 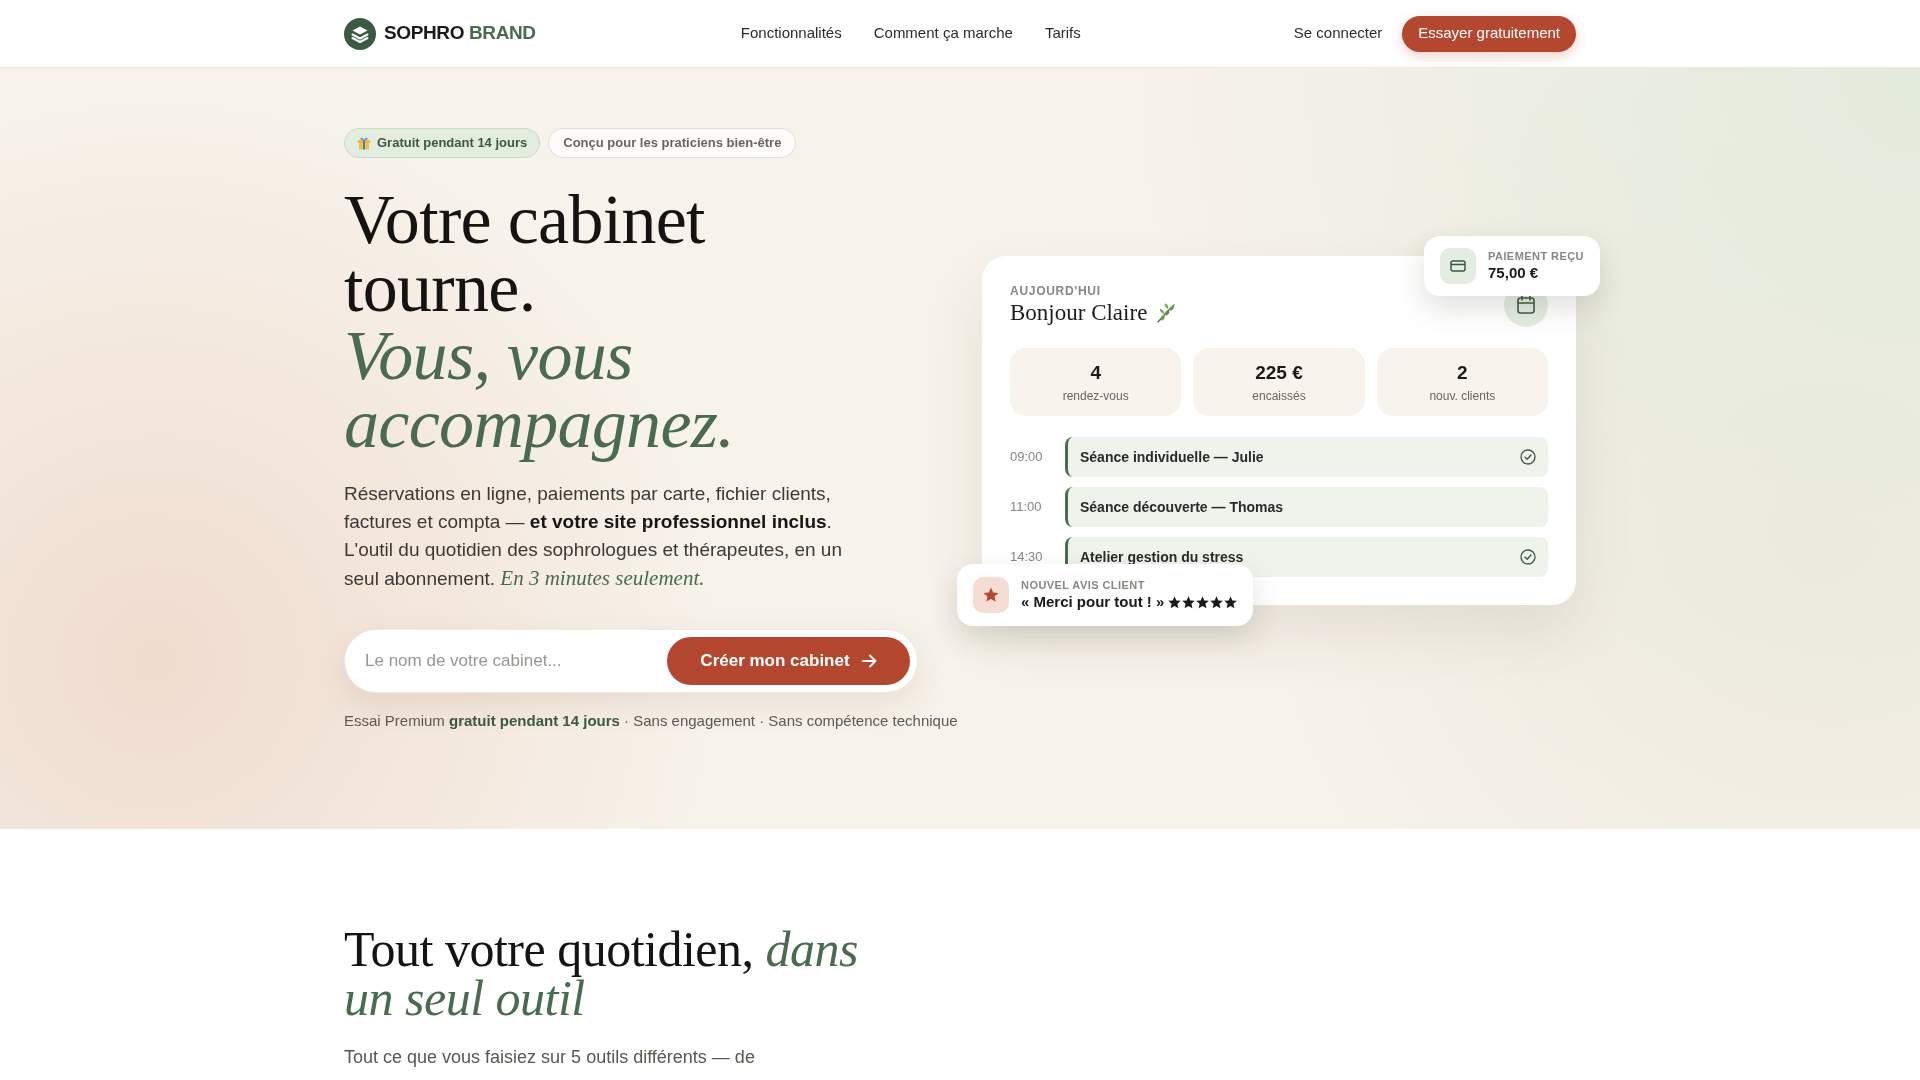 What do you see at coordinates (1514, 273) in the screenshot?
I see `payment-amount: 75,00 €` at bounding box center [1514, 273].